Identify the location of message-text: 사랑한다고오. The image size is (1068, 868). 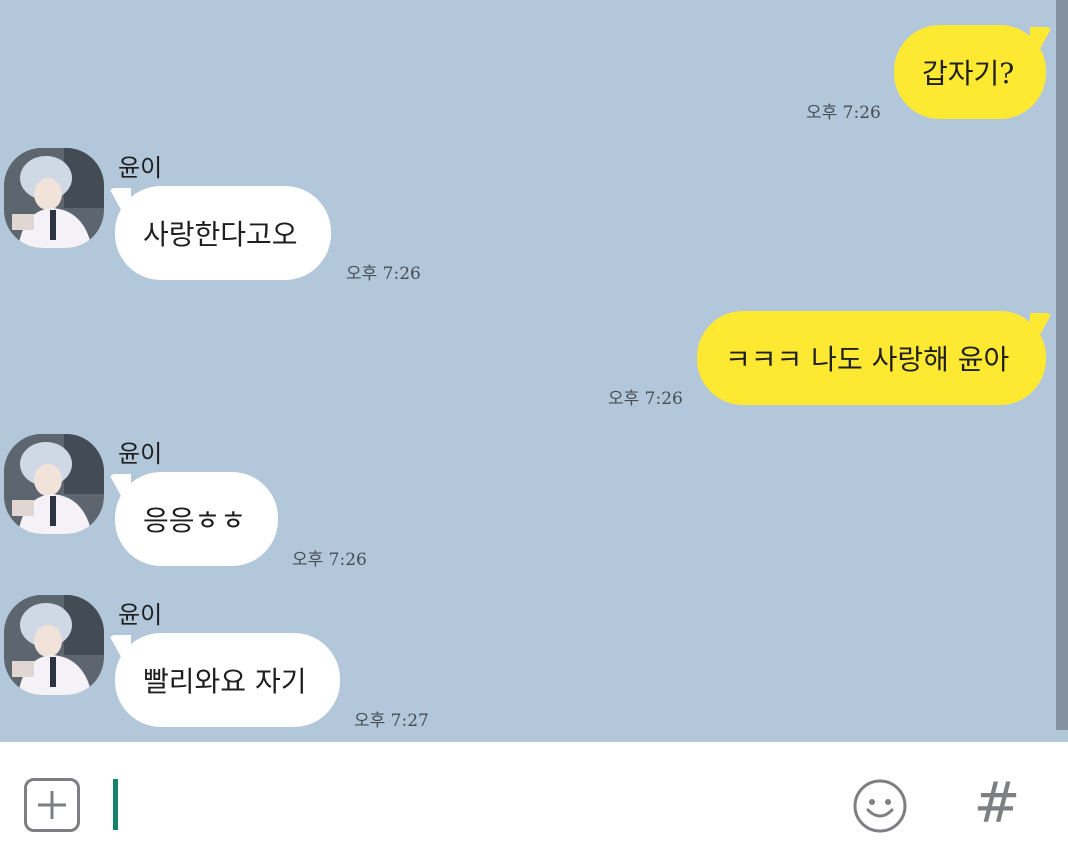
(220, 234).